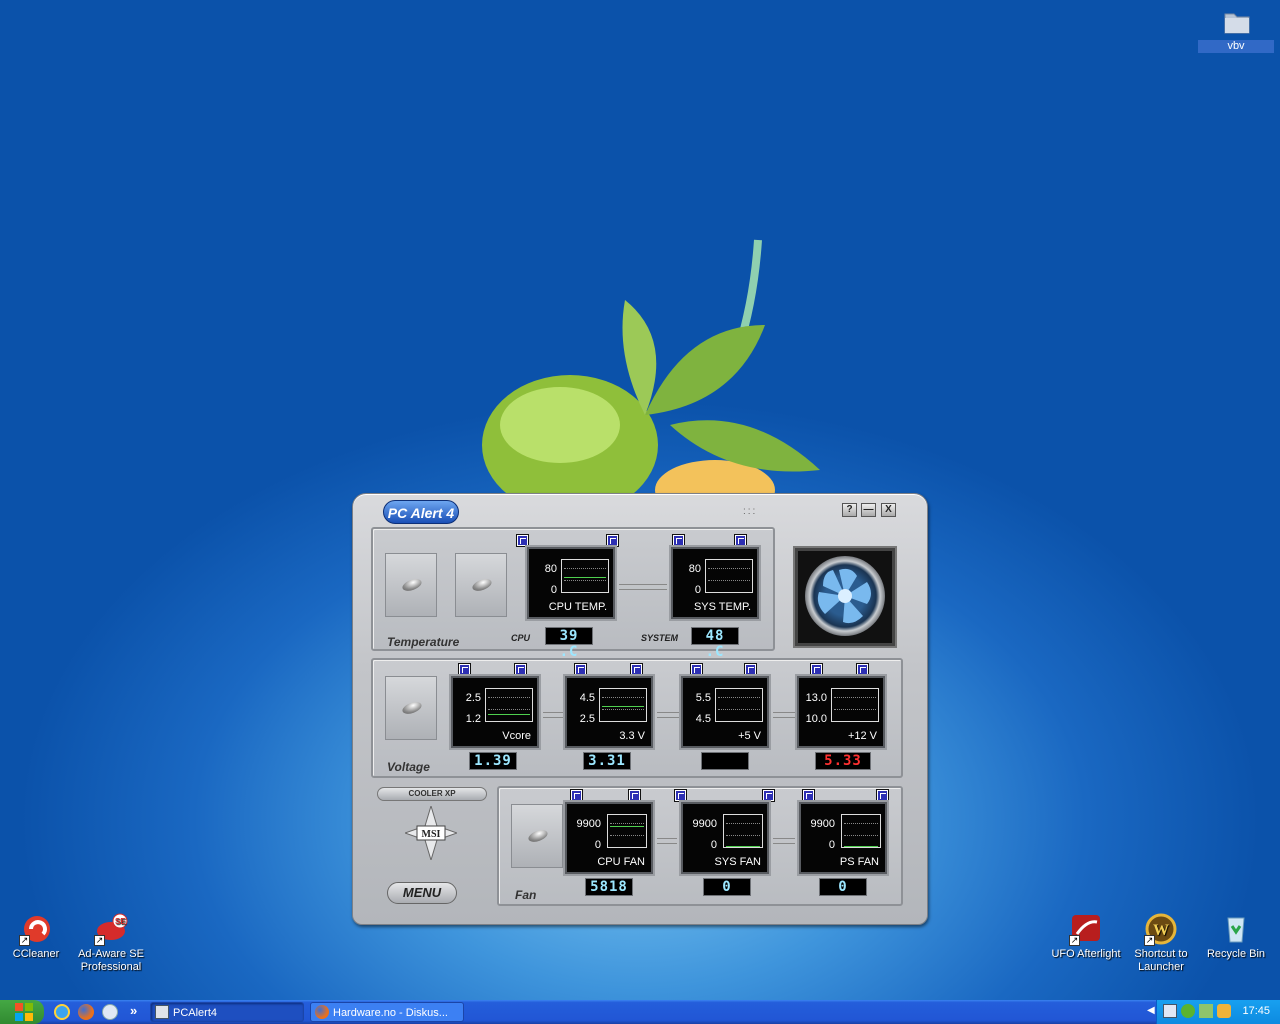  I want to click on desktop-icon-vbv: vbv, so click(1236, 28).